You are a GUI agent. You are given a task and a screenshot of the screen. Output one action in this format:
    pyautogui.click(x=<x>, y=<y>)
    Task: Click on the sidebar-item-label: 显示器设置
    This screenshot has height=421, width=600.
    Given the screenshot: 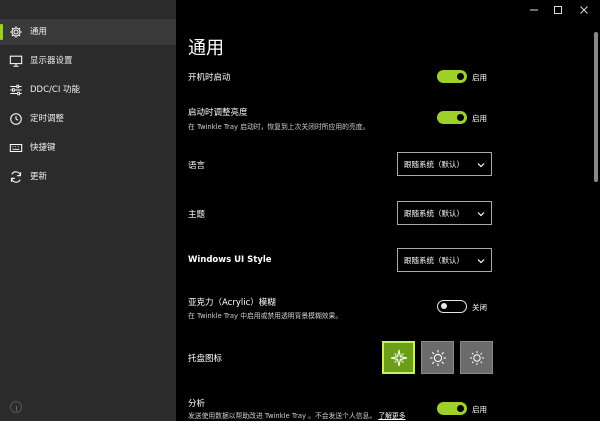 What is the action you would take?
    pyautogui.click(x=51, y=61)
    